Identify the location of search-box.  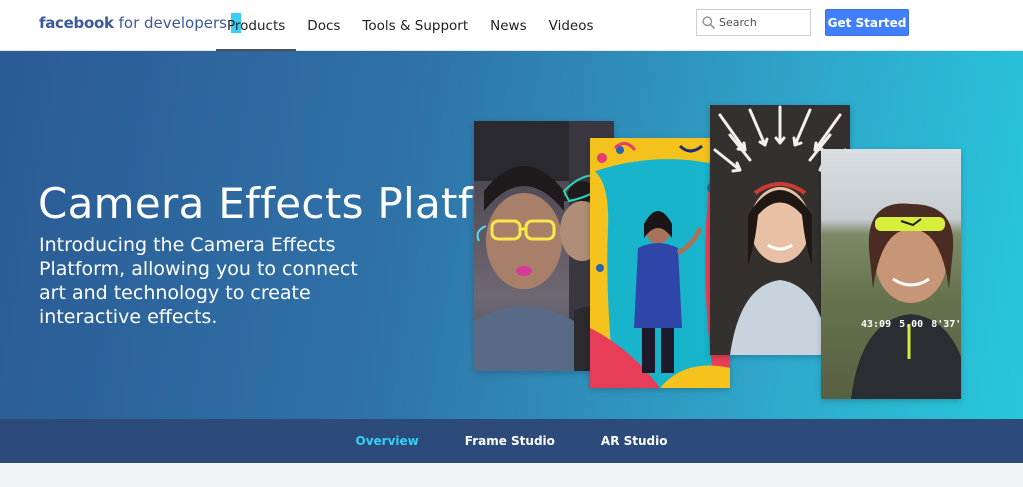
(753, 22).